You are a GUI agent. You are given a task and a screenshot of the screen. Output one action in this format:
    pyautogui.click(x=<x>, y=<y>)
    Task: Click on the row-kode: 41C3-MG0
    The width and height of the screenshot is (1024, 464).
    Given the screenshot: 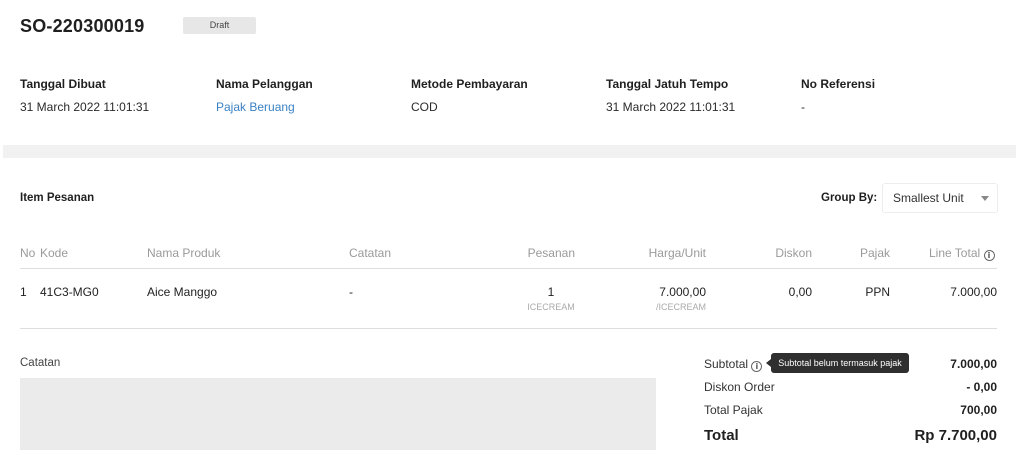 What is the action you would take?
    pyautogui.click(x=69, y=292)
    